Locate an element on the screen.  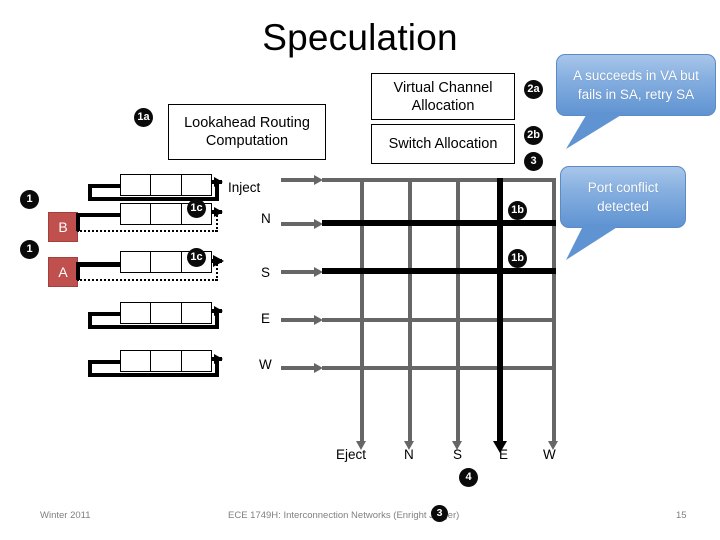
flit-a: A is located at coordinates (63, 272).